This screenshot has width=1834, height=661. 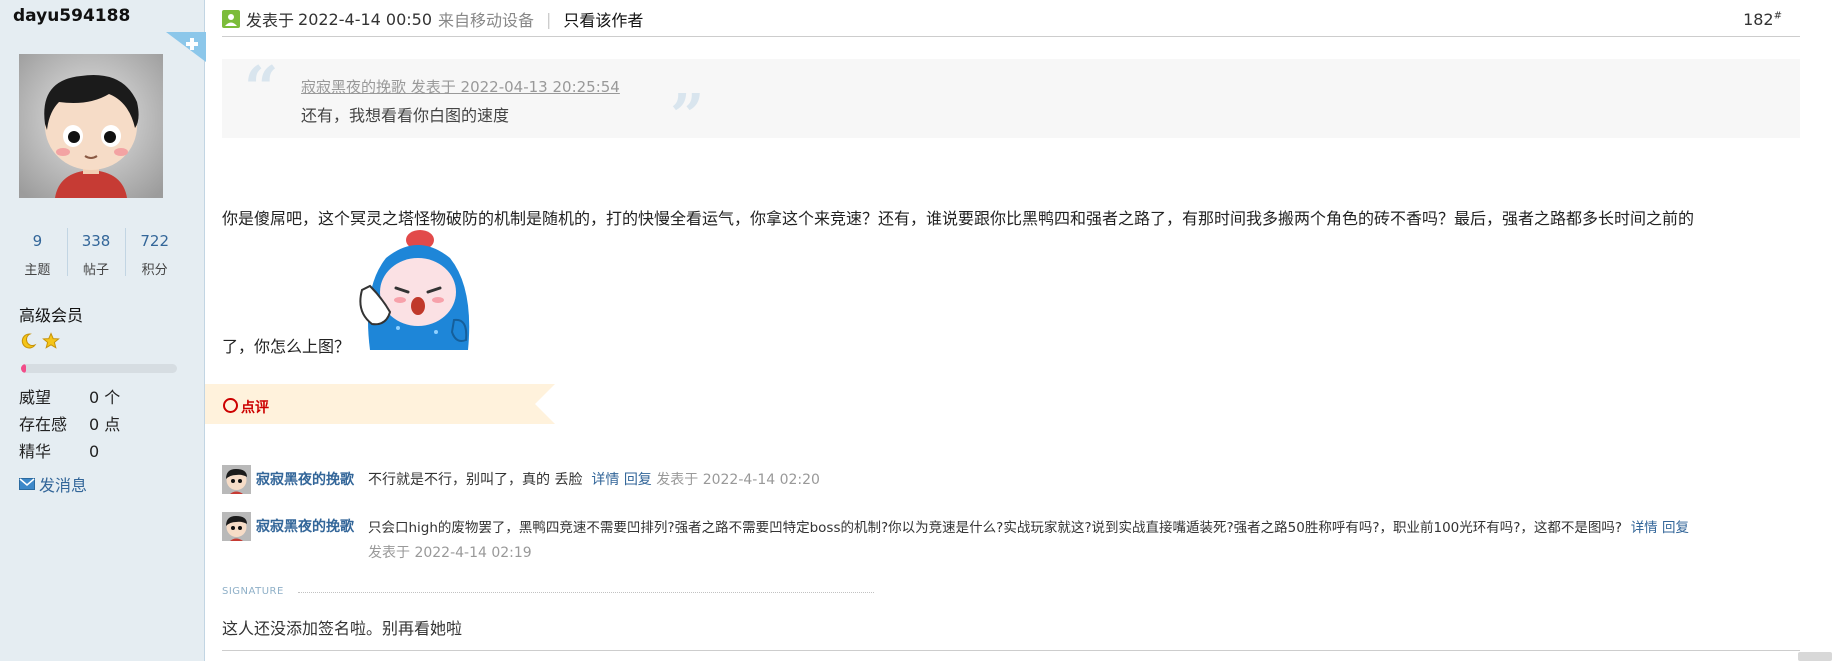 I want to click on post-header: 发表于 2022-4-14 00:50 来自移动设备 | 只看该作者 182#, so click(x=1011, y=18).